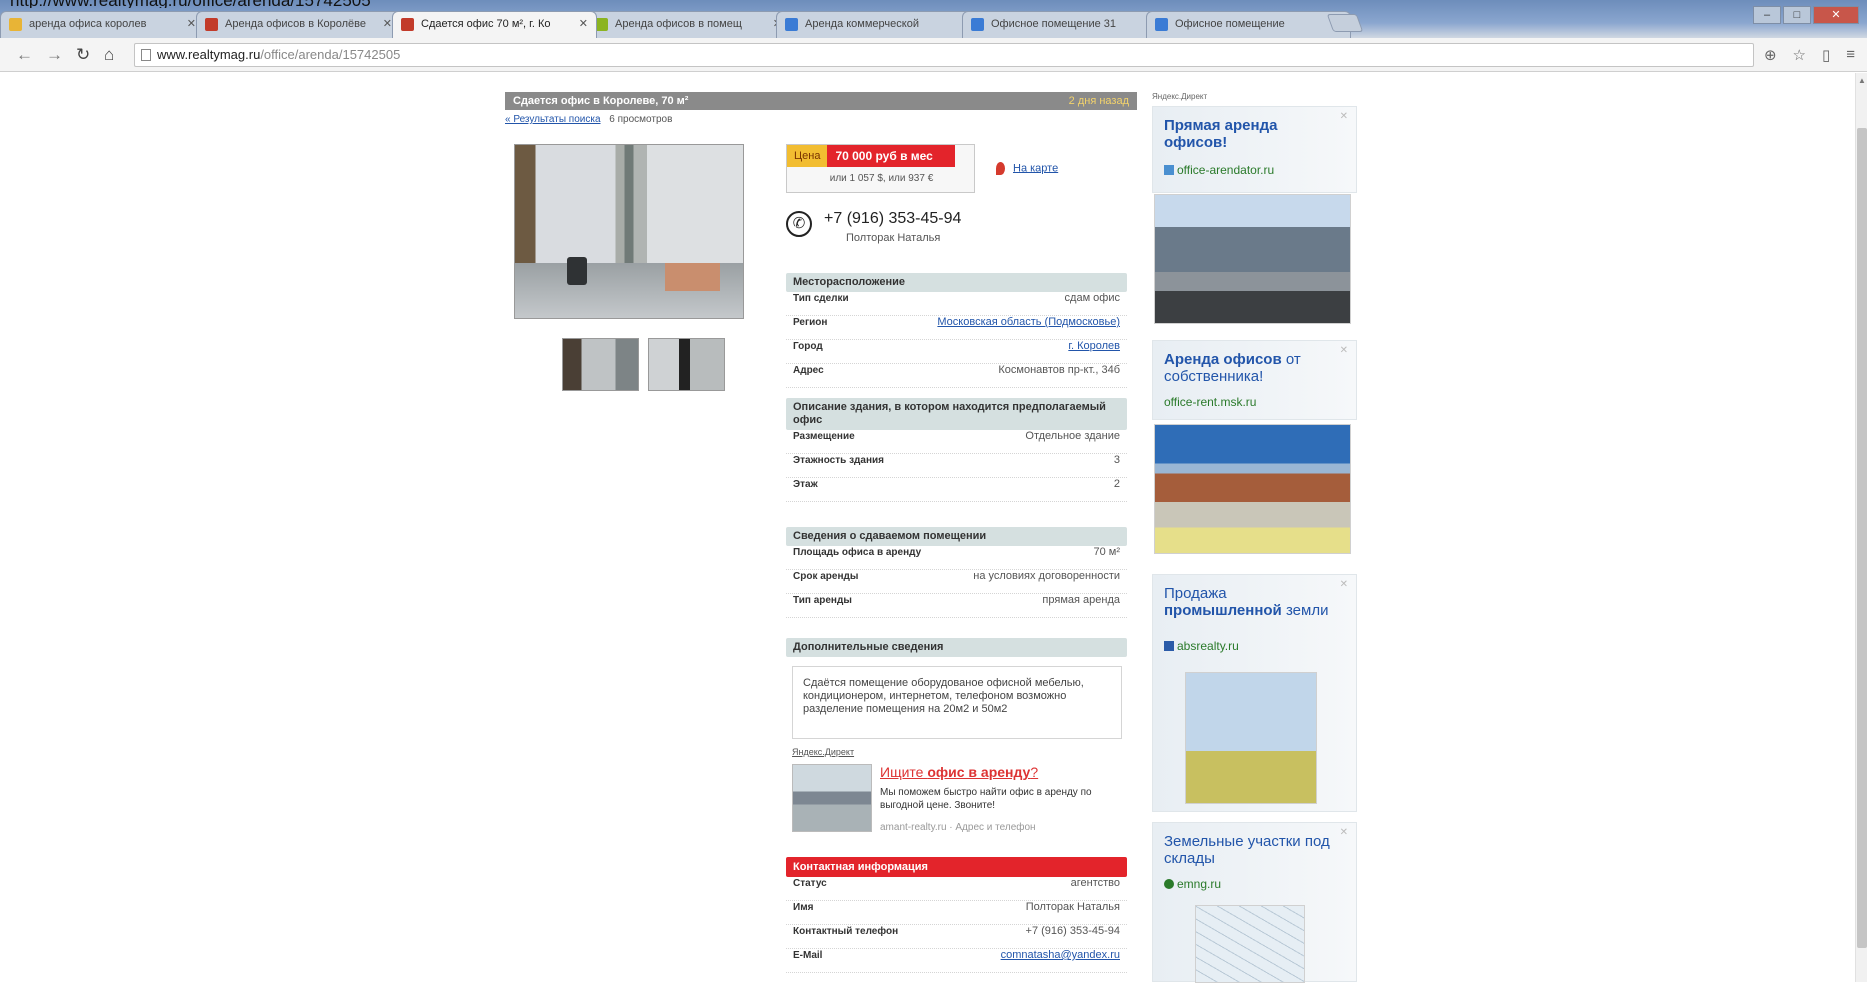 The image size is (1867, 983). What do you see at coordinates (1850, 55) in the screenshot?
I see `menu-icon: ≡` at bounding box center [1850, 55].